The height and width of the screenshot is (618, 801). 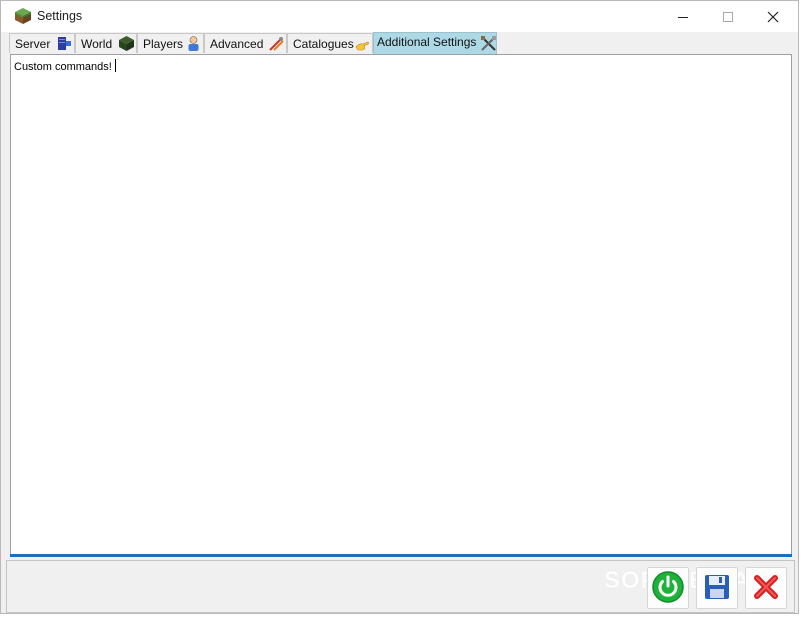 I want to click on tab-catalogues: Catalogues, so click(x=330, y=43).